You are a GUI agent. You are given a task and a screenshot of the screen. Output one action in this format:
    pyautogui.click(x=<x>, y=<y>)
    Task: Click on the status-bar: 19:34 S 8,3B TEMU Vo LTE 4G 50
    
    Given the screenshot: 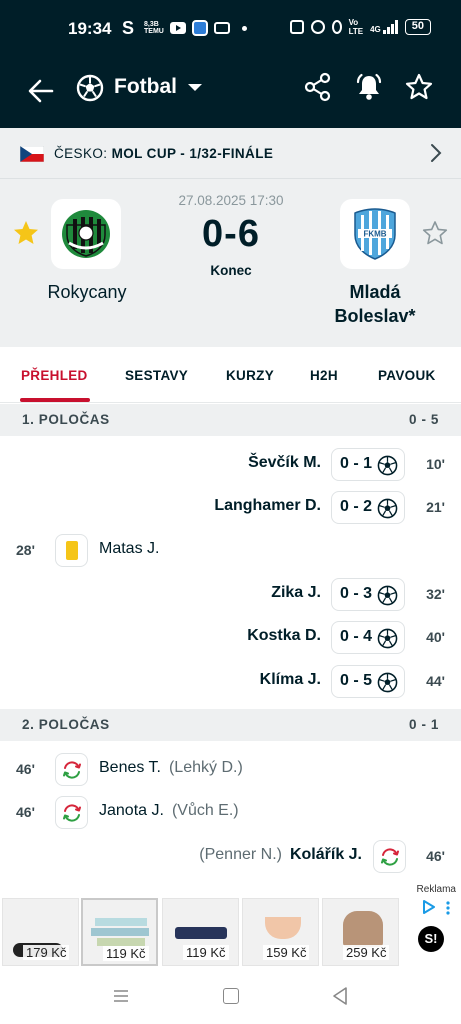 What is the action you would take?
    pyautogui.click(x=230, y=30)
    